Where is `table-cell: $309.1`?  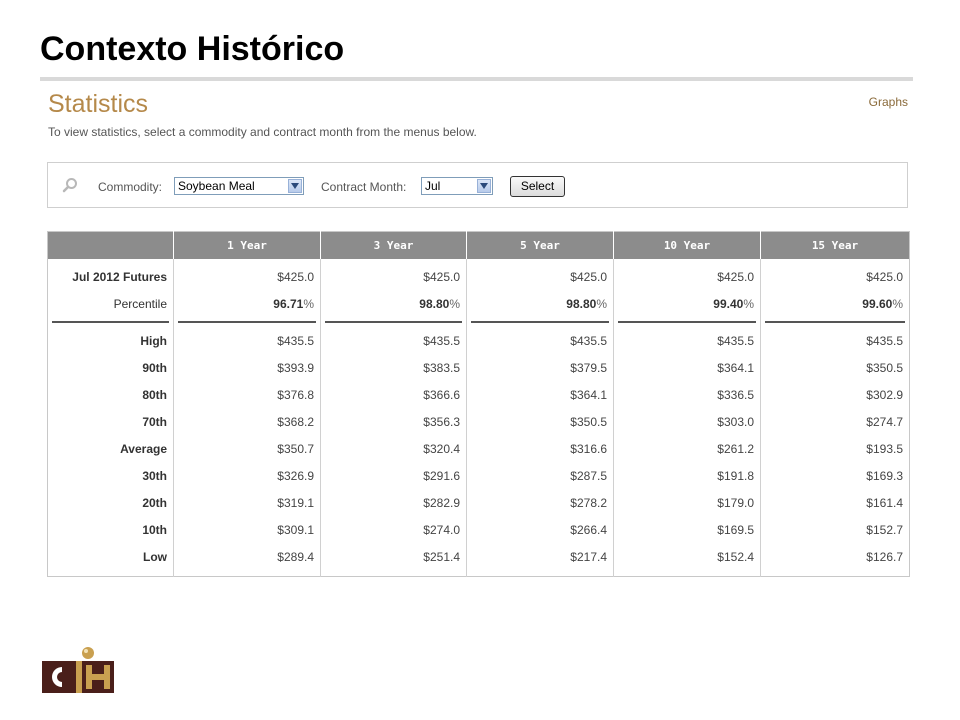 table-cell: $309.1 is located at coordinates (247, 529).